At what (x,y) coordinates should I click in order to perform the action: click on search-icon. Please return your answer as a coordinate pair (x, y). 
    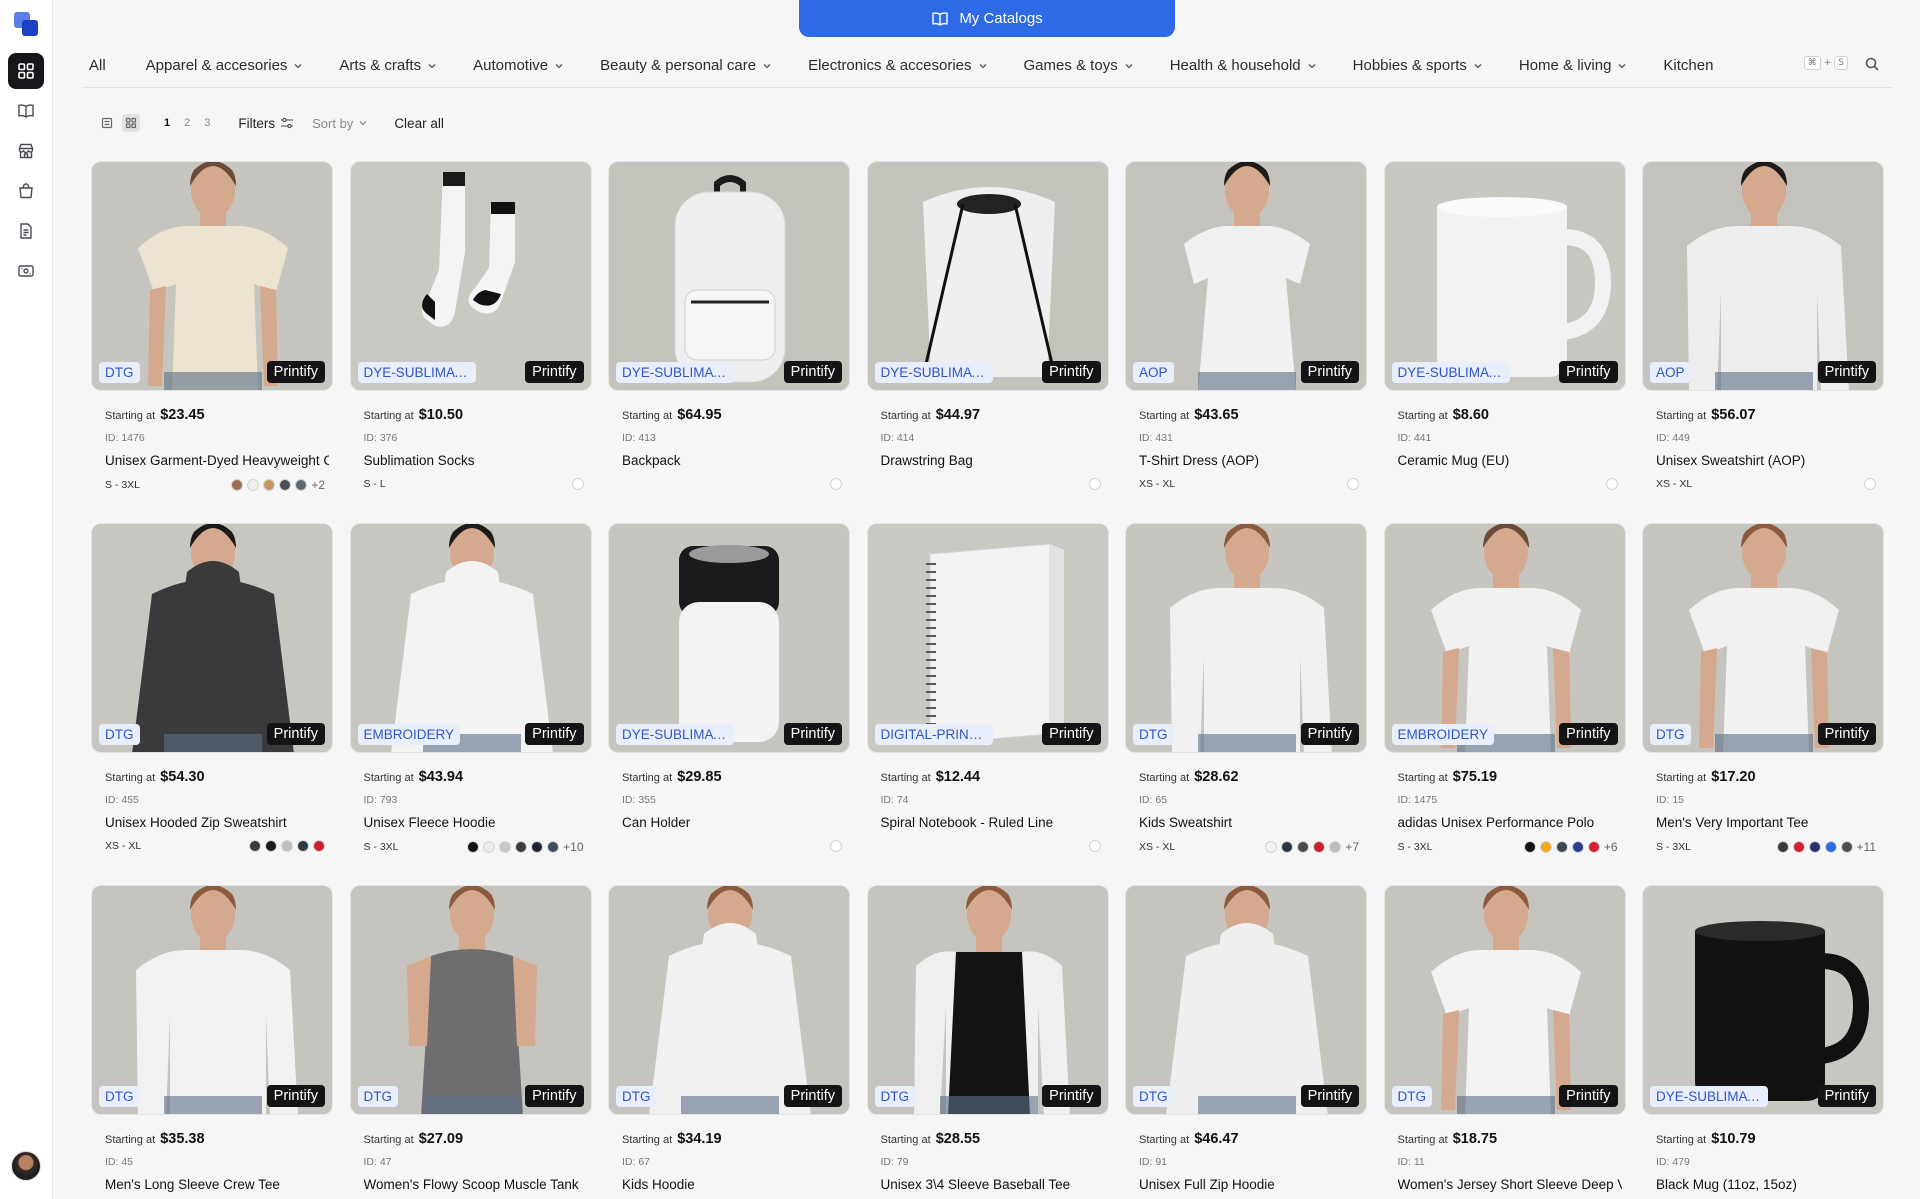
    Looking at the image, I should click on (1872, 64).